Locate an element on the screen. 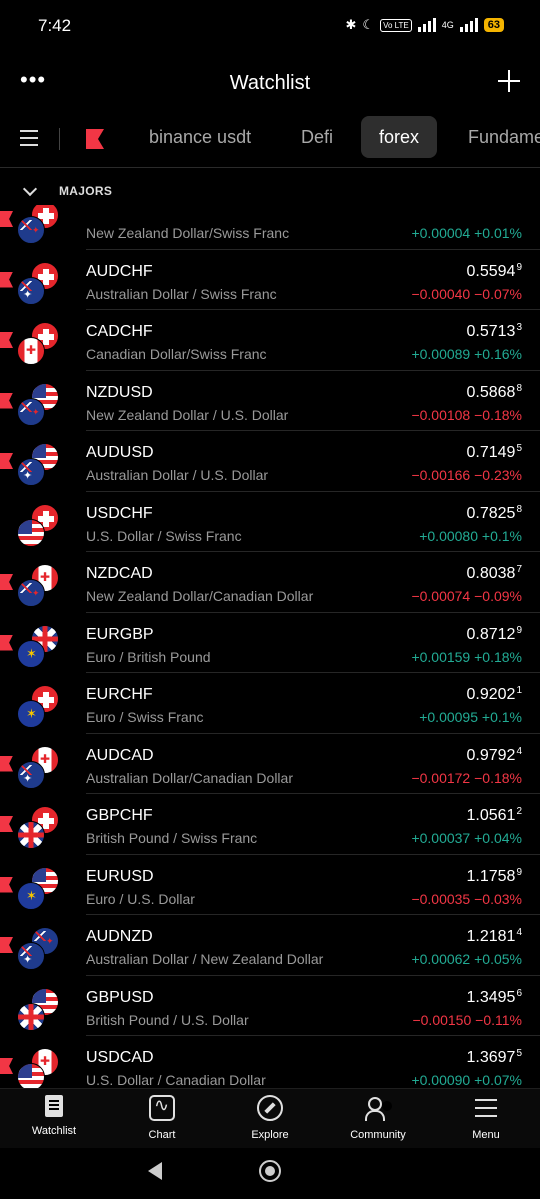 The image size is (540, 1199). symbol-ticker: CADCHF is located at coordinates (119, 331).